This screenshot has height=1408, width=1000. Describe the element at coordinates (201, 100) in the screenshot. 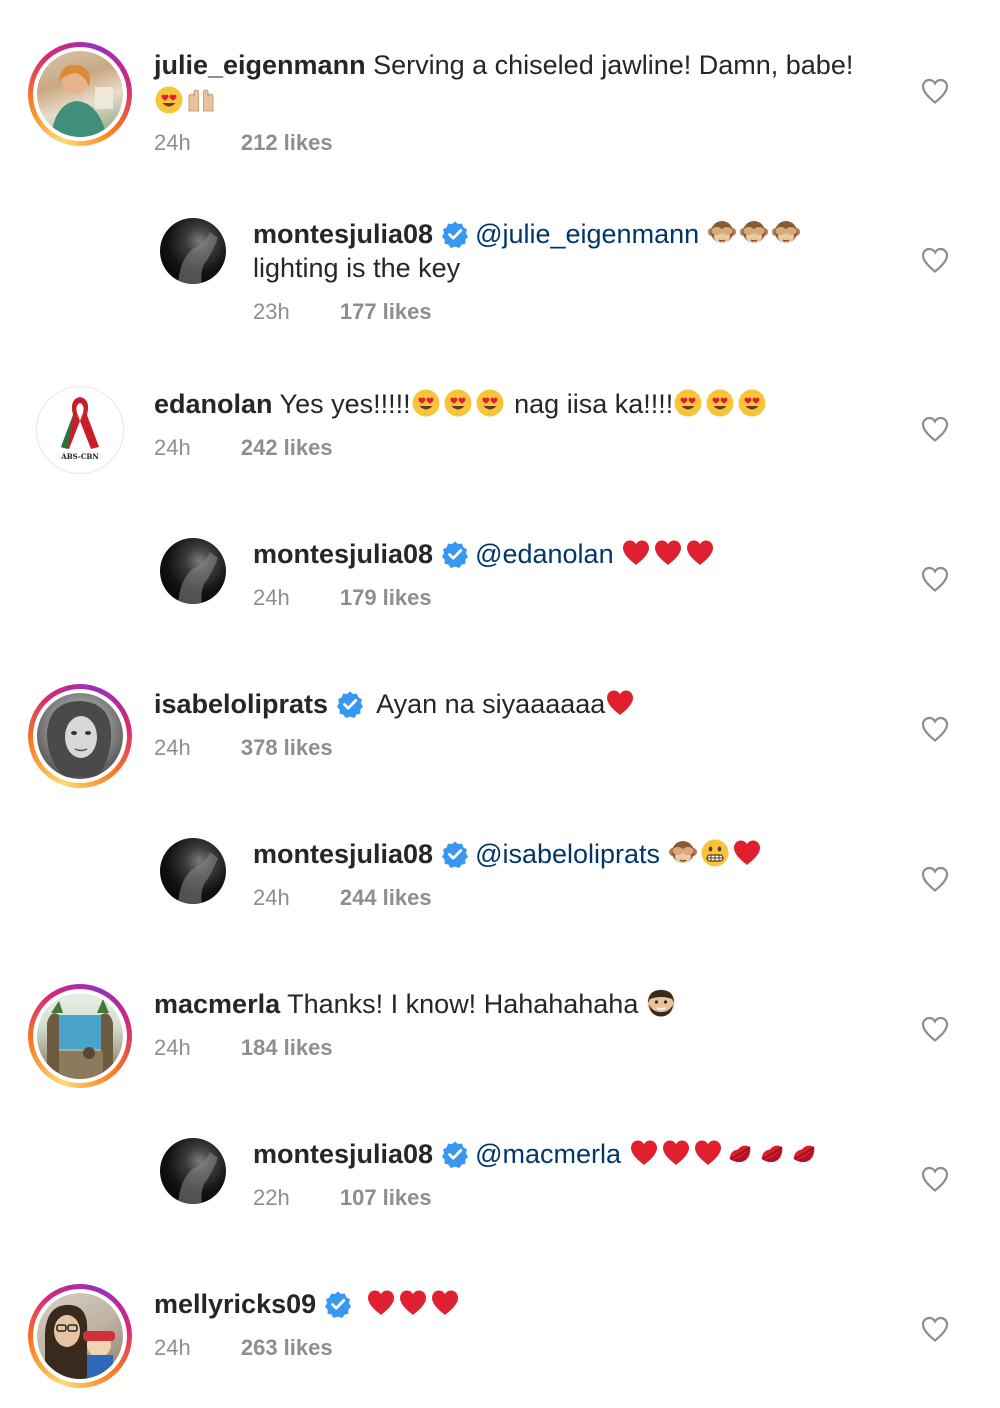

I see `raised-hands-emoji` at that location.